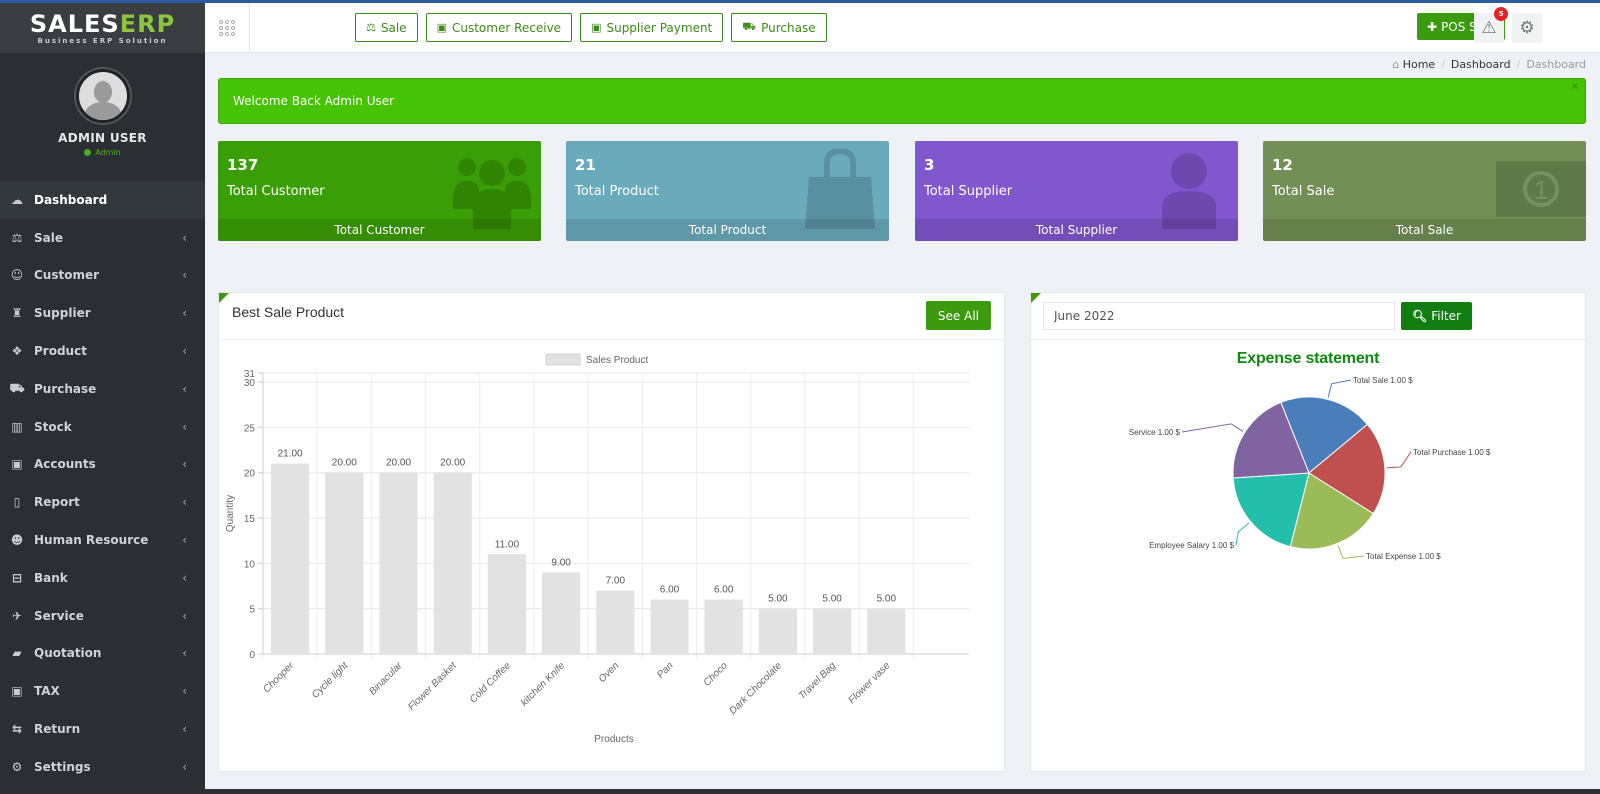  I want to click on book-icon: ▯, so click(17, 502).